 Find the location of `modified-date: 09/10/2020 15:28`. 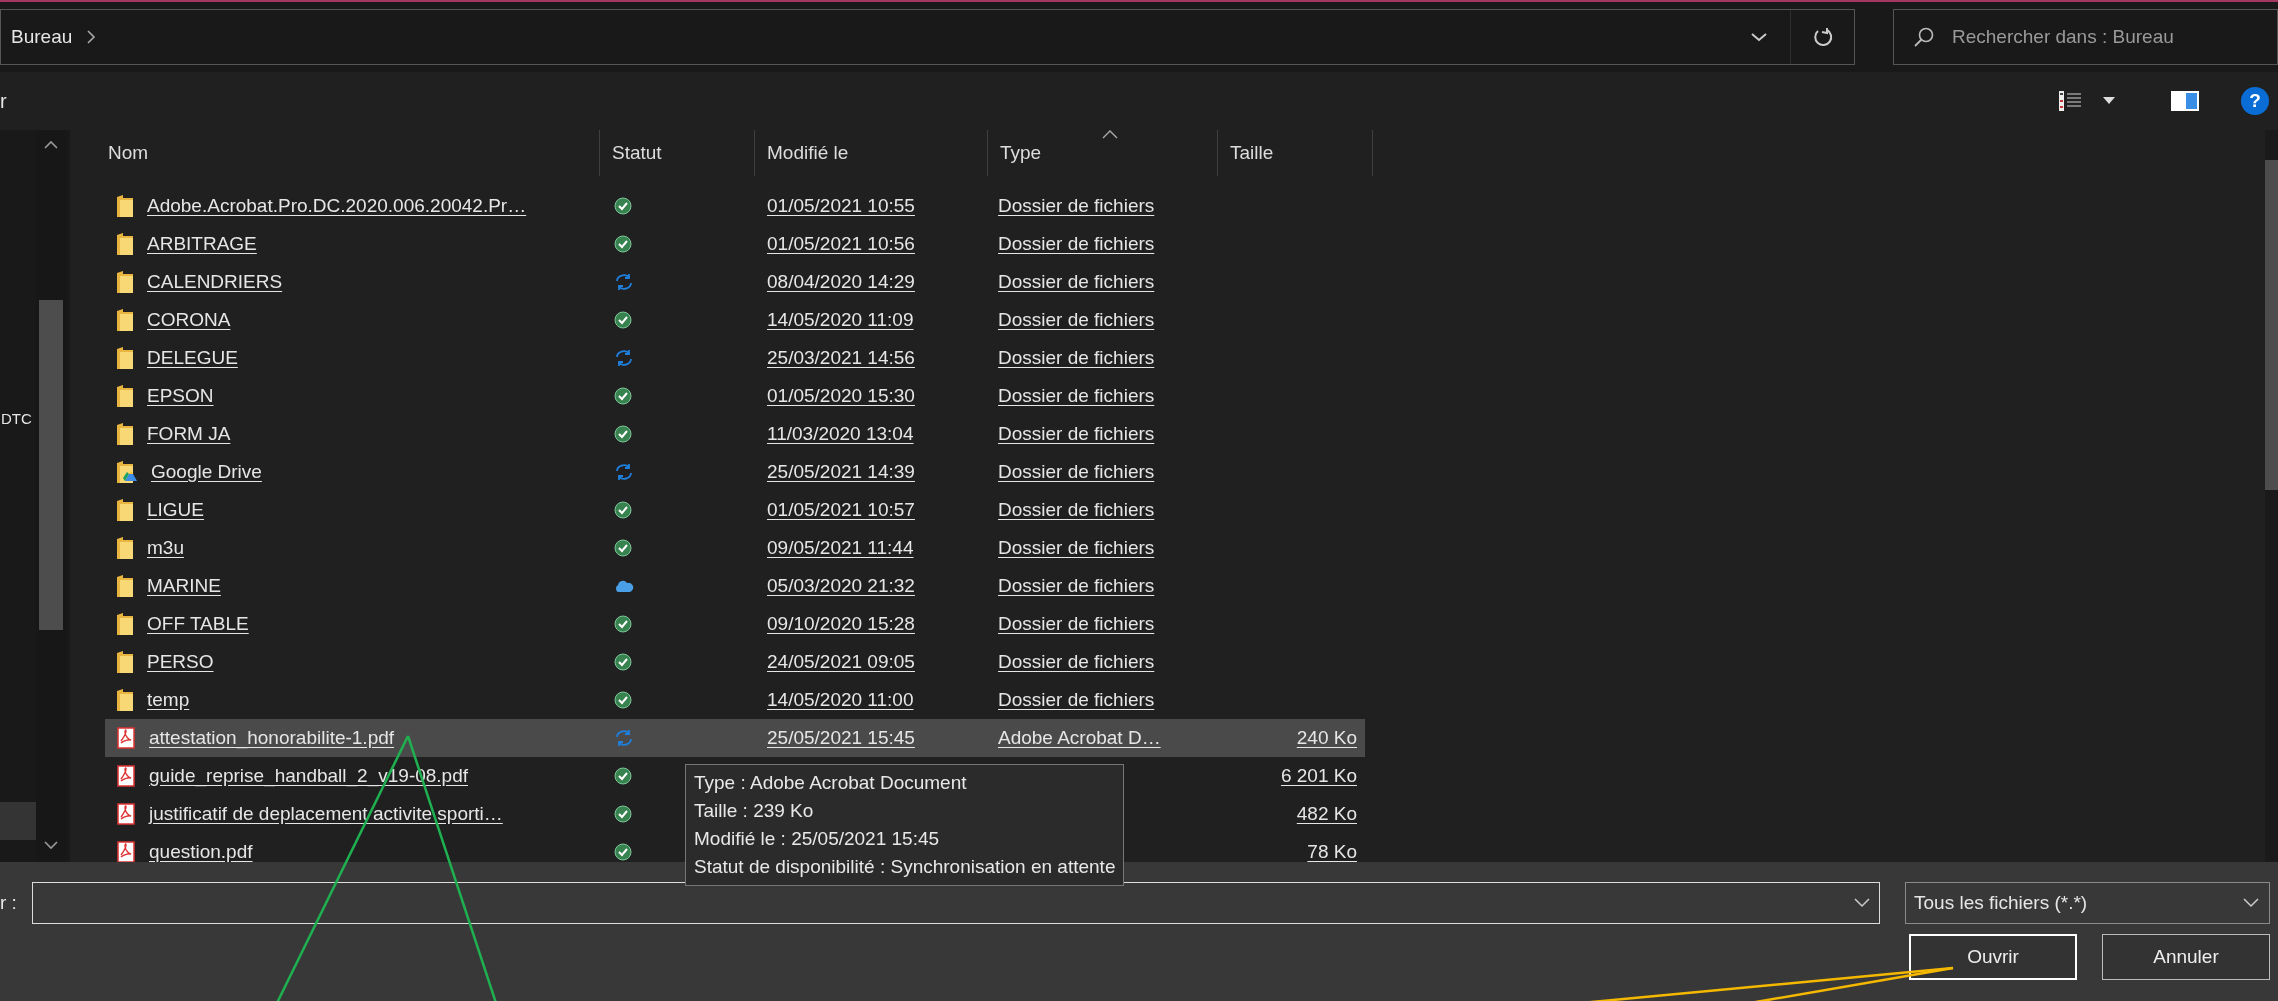

modified-date: 09/10/2020 15:28 is located at coordinates (841, 624).